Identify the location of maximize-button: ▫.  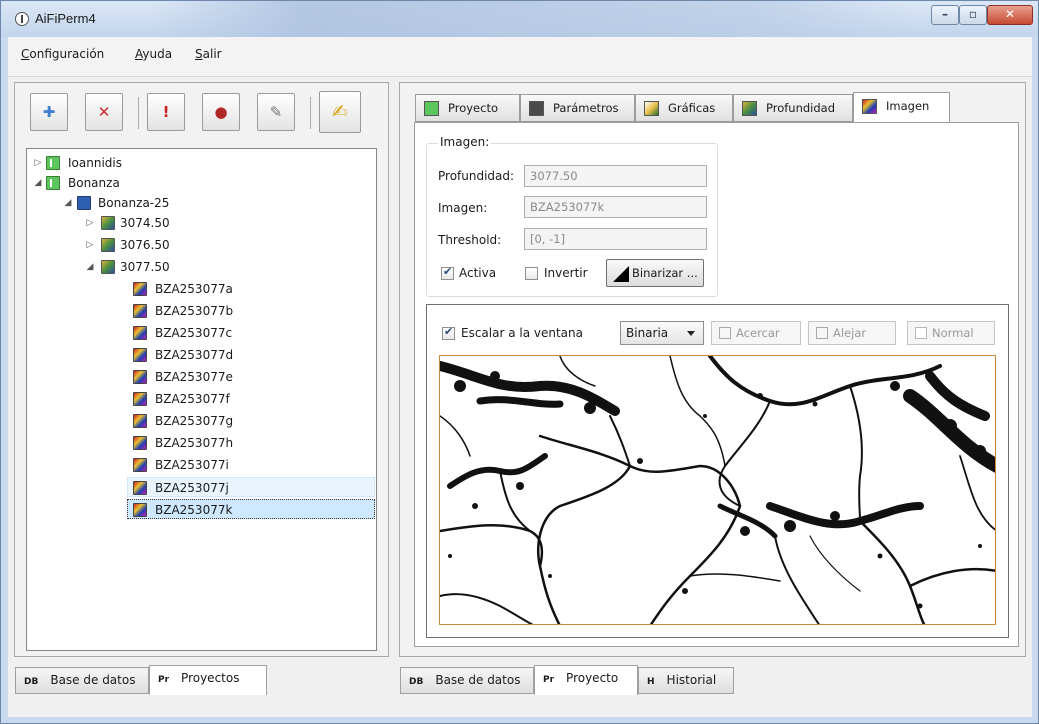
(973, 15).